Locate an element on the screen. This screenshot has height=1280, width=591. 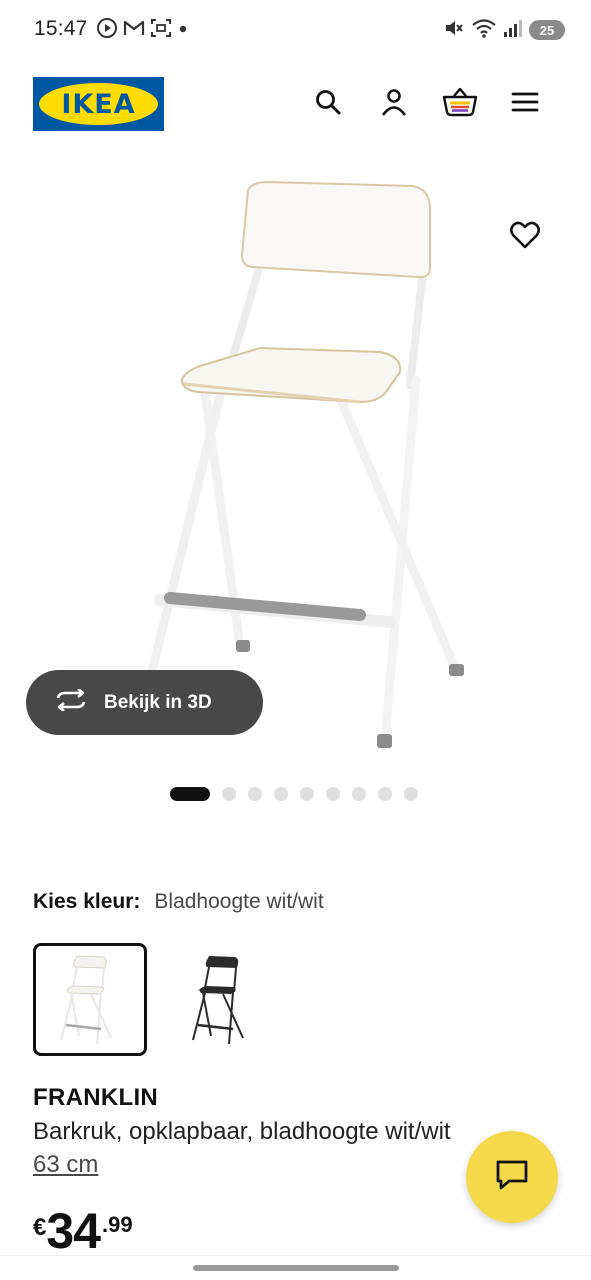
chat-button is located at coordinates (512, 1177).